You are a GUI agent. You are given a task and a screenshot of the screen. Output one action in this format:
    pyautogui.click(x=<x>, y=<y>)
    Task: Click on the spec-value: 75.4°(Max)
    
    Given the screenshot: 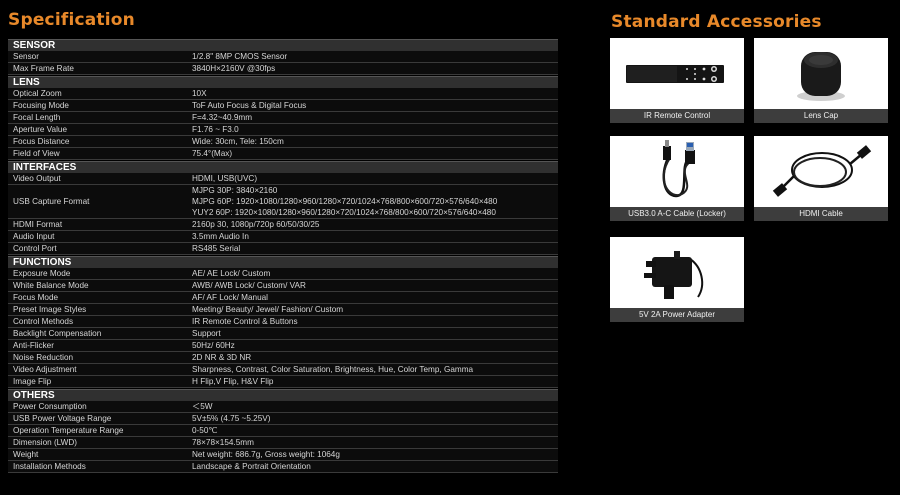 What is the action you would take?
    pyautogui.click(x=375, y=153)
    